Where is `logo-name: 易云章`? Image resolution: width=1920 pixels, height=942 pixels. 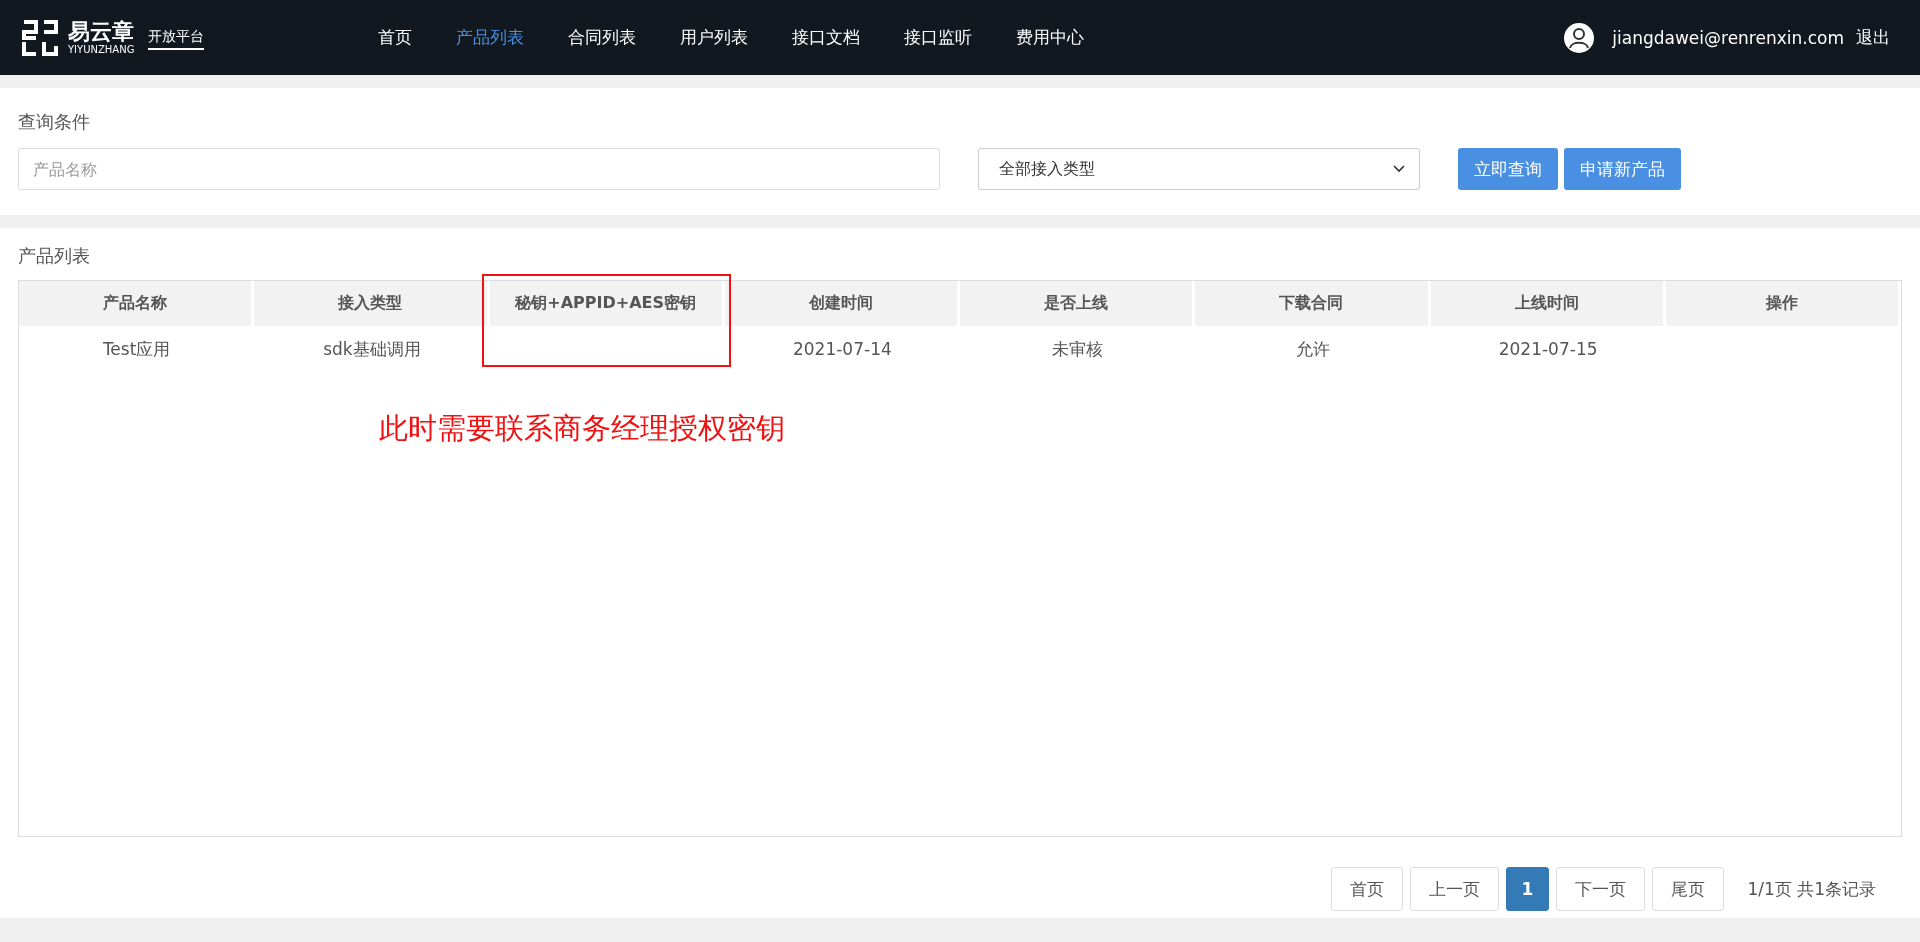
logo-name: 易云章 is located at coordinates (101, 32).